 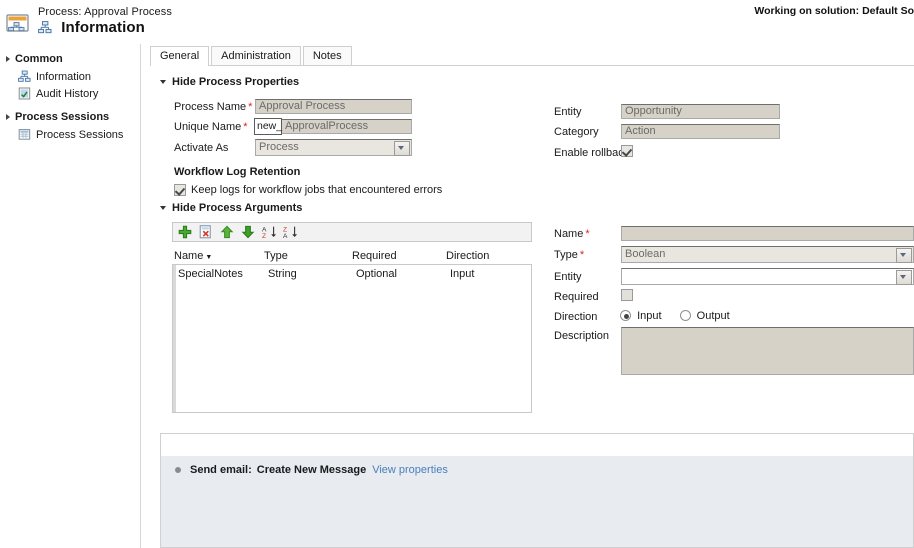 I want to click on tab-general: General, so click(x=180, y=56).